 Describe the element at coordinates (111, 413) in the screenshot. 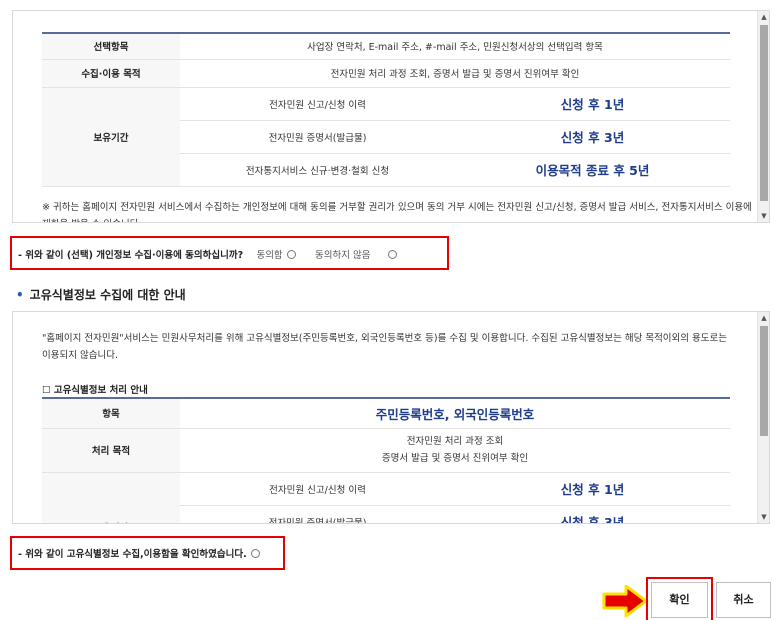

I see `row-header: 항목` at that location.